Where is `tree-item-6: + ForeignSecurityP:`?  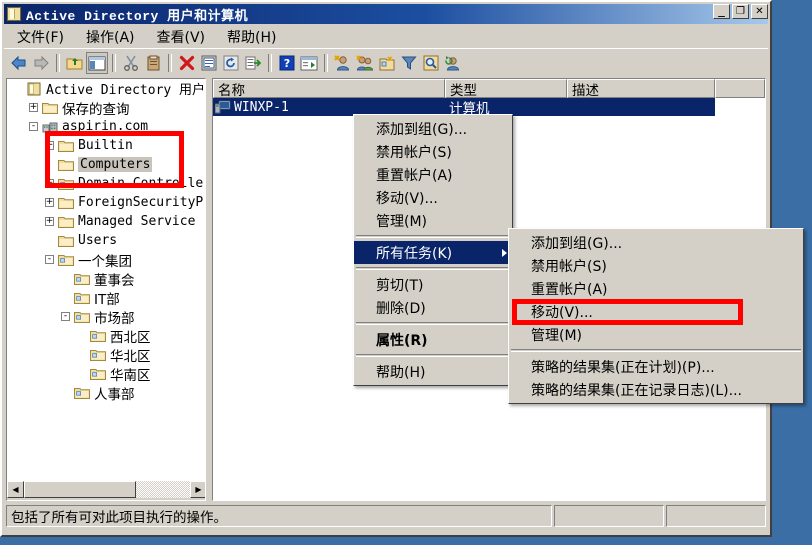
tree-item-6: + ForeignSecurityP: is located at coordinates (106, 202).